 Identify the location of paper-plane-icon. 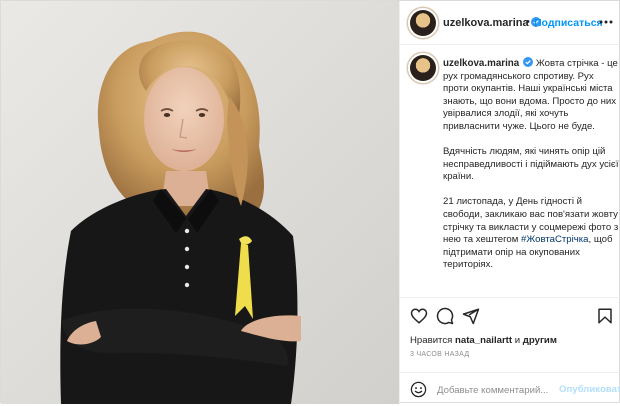
(471, 316).